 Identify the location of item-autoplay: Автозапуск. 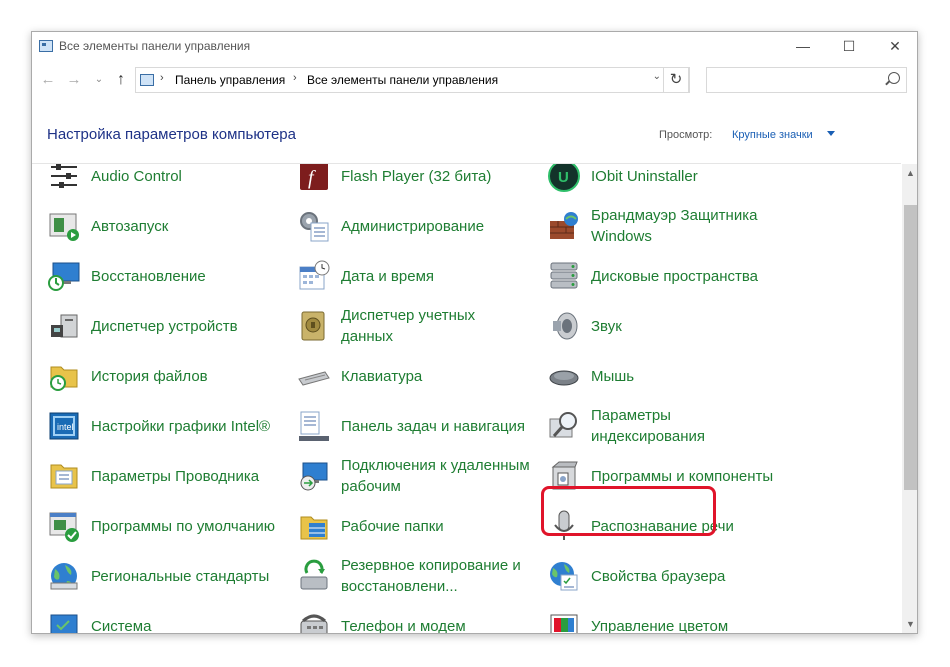
(164, 226).